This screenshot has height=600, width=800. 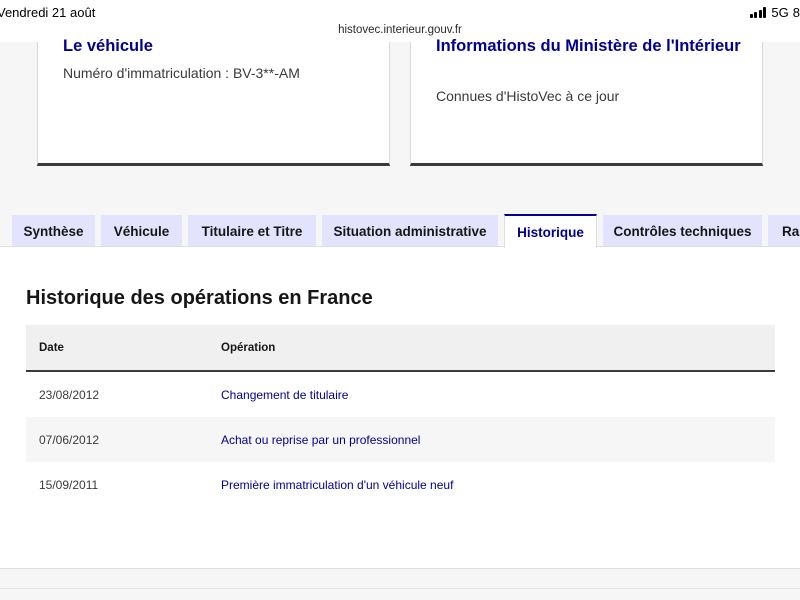 I want to click on tab-synthese: Synthèse, so click(x=53, y=231).